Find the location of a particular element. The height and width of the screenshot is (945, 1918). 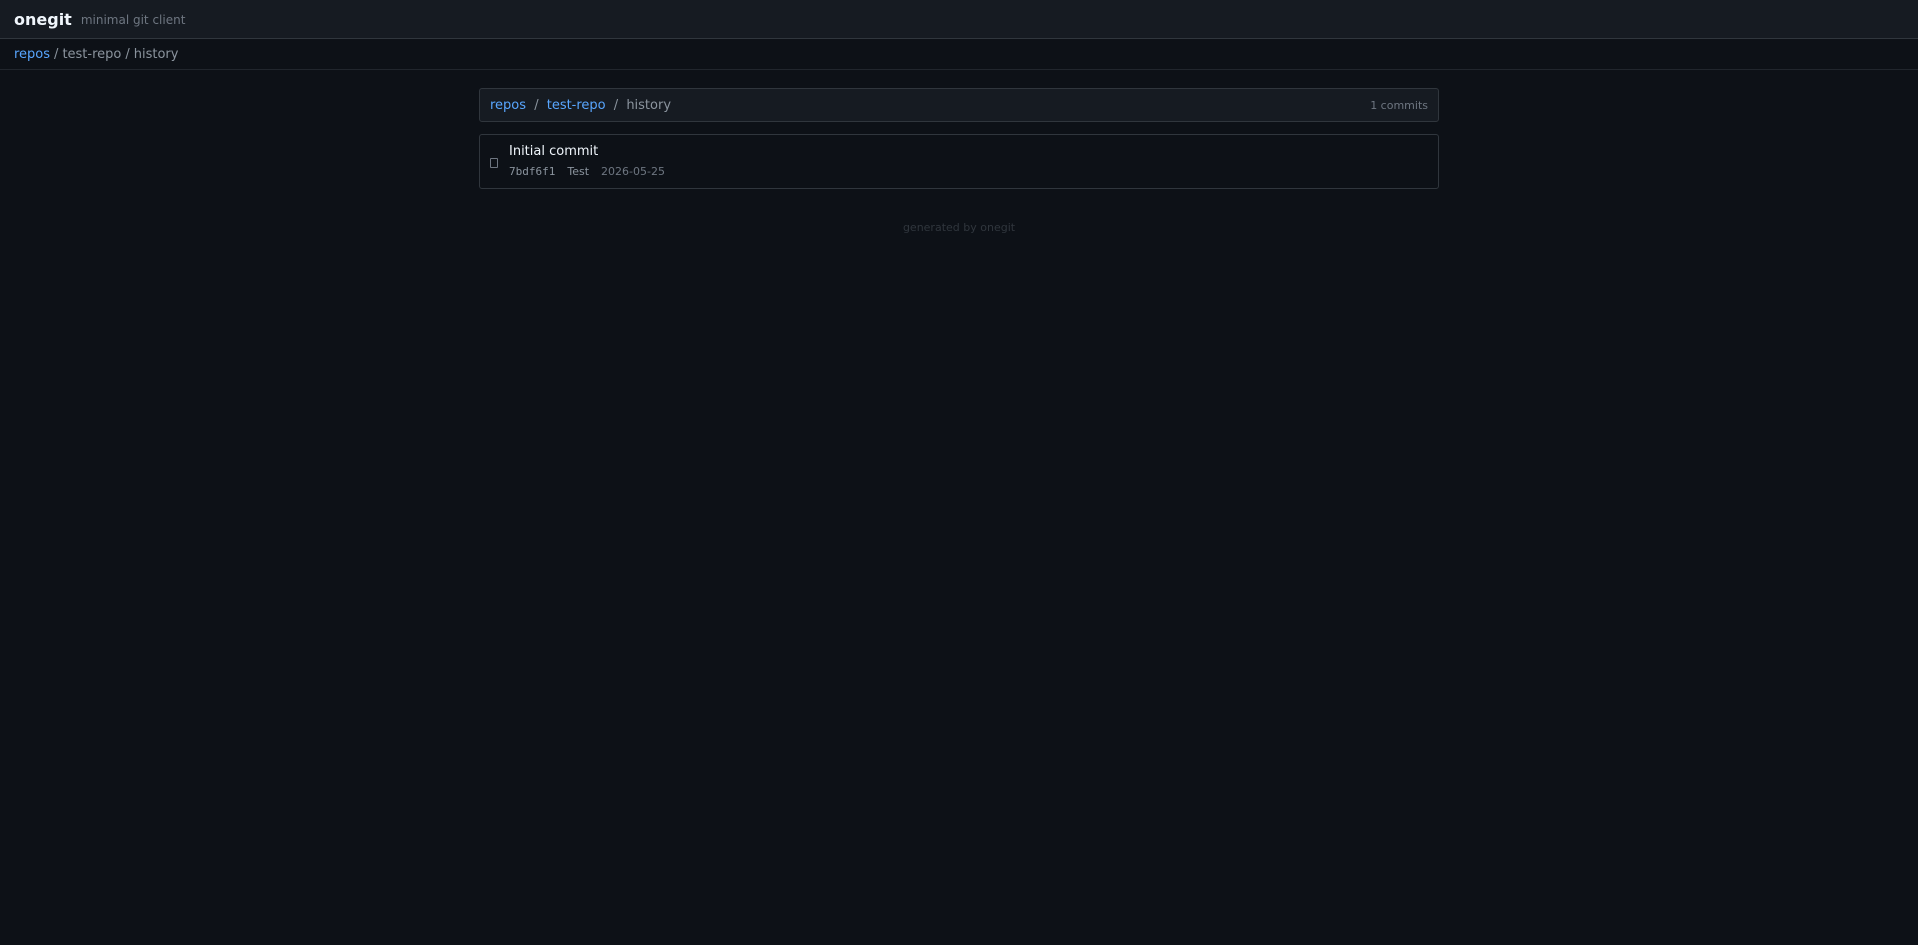

commit-author: Test is located at coordinates (578, 171).